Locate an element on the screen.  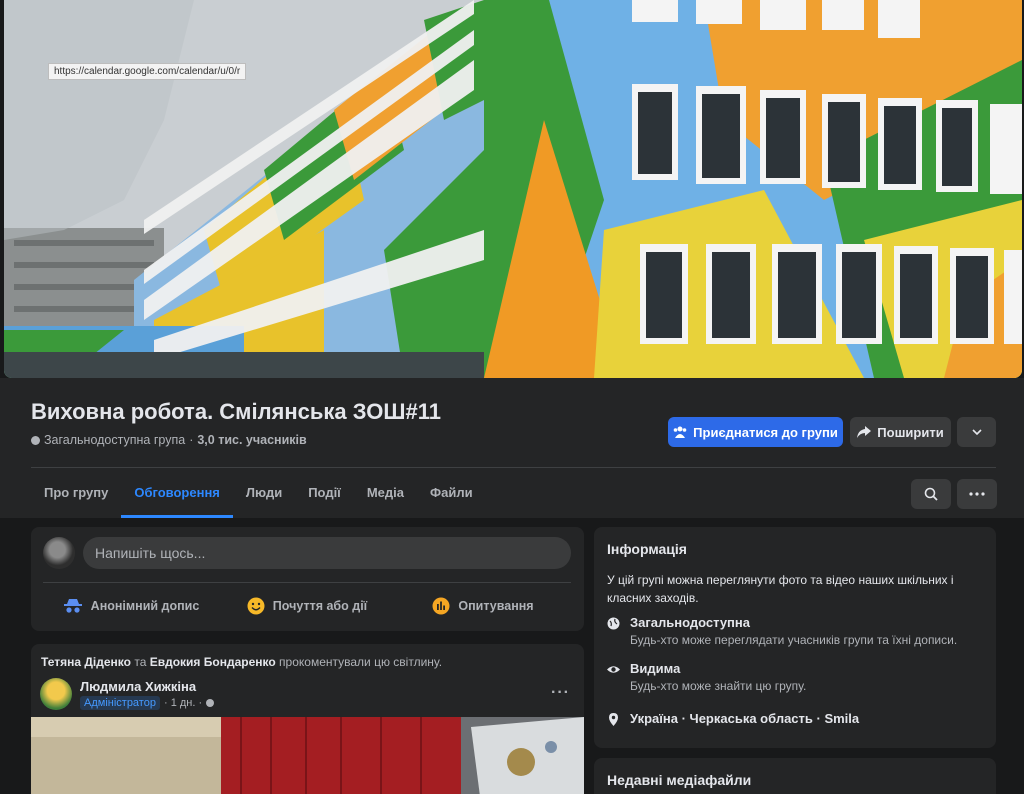
activity-actor-1: Тетяна Діденко is located at coordinates (86, 662).